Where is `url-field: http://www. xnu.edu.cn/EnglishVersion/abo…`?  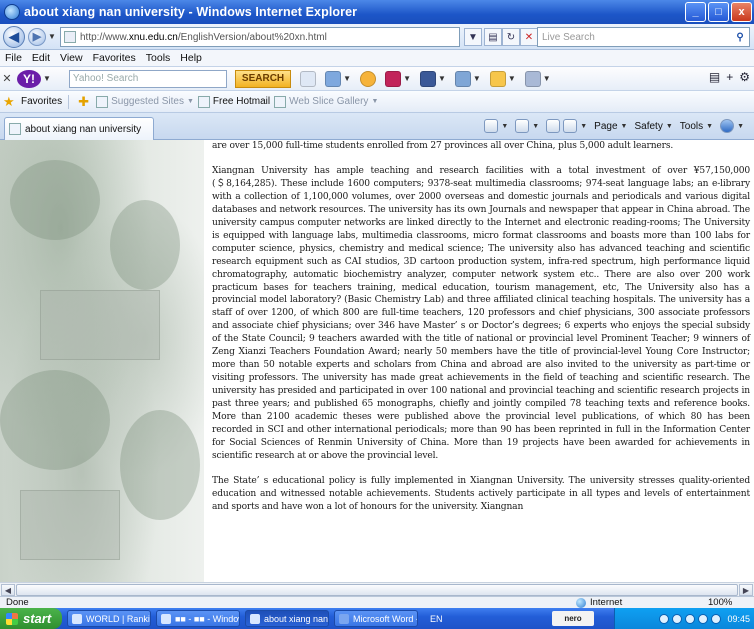
url-field: http://www. xnu.edu.cn/EnglishVersion/abo… is located at coordinates (260, 37).